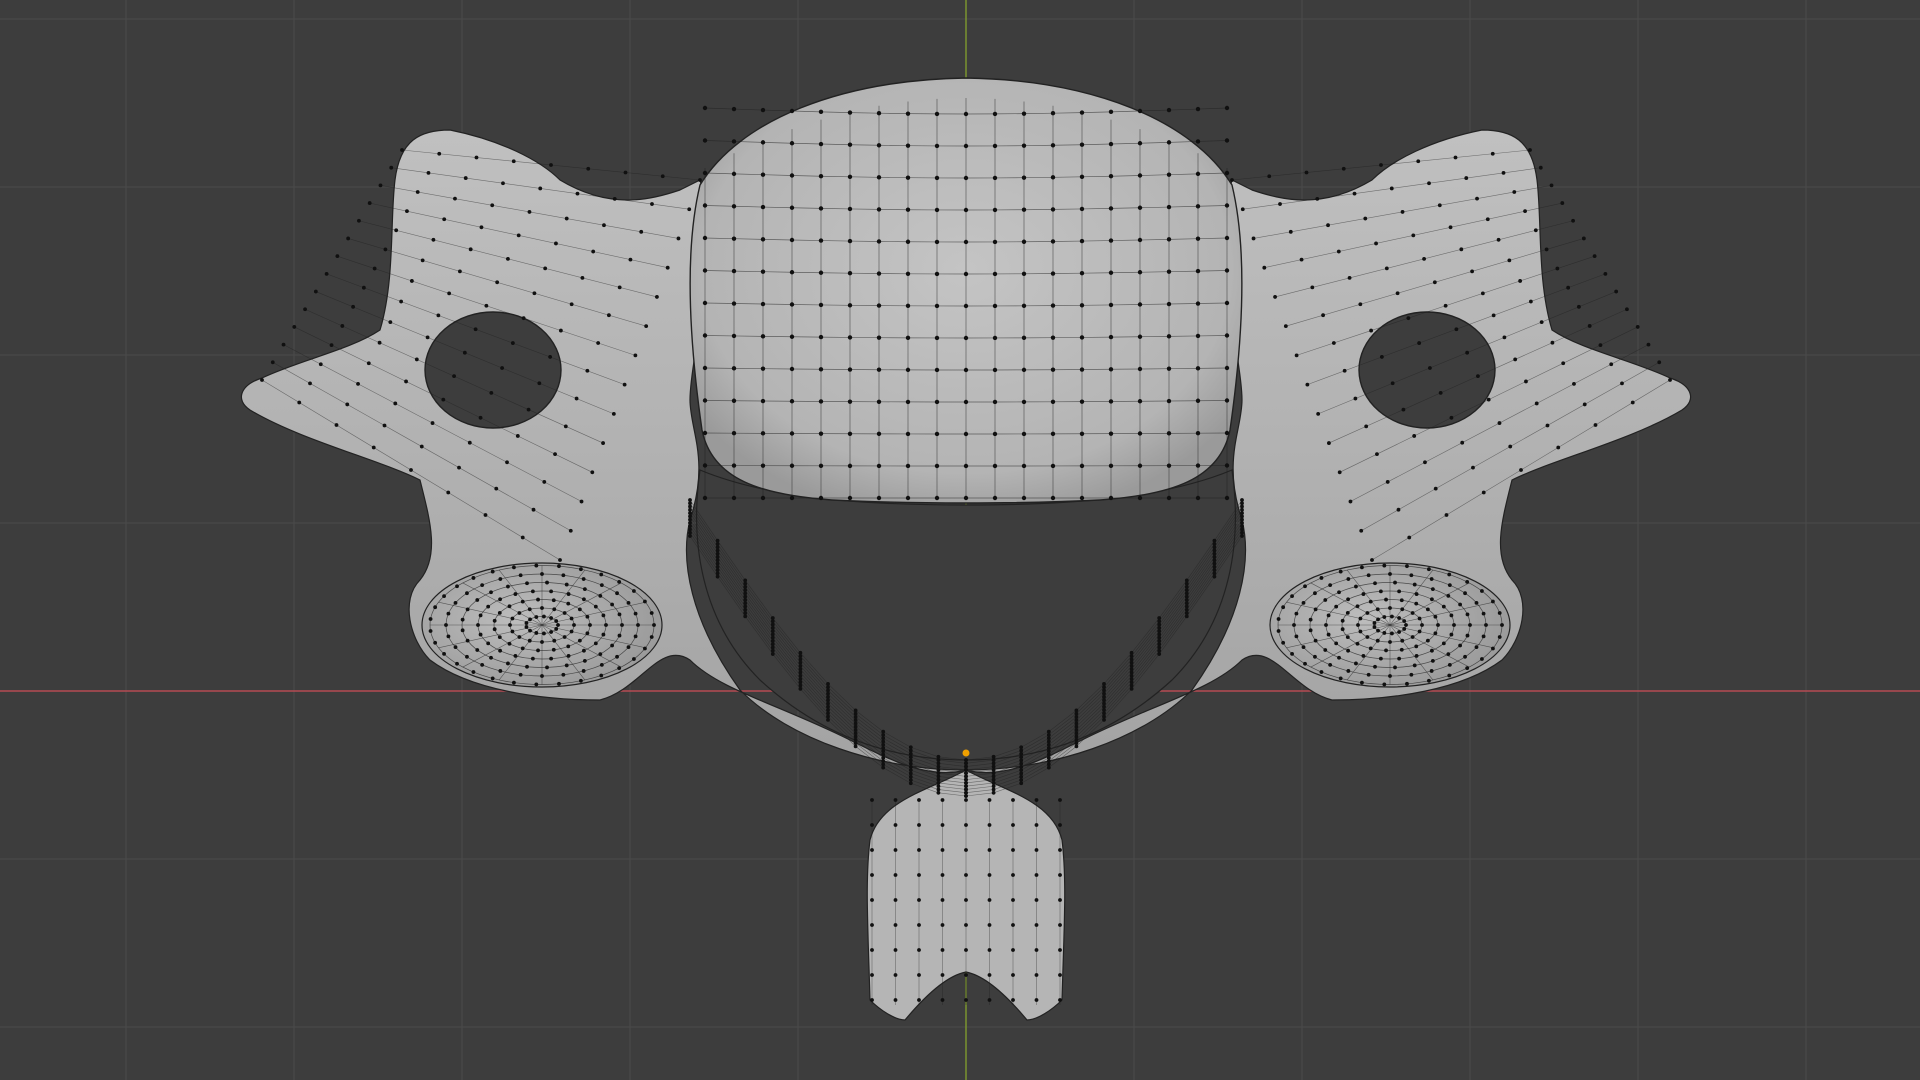  Describe the element at coordinates (966, 753) in the screenshot. I see `object-origin-marker` at that location.